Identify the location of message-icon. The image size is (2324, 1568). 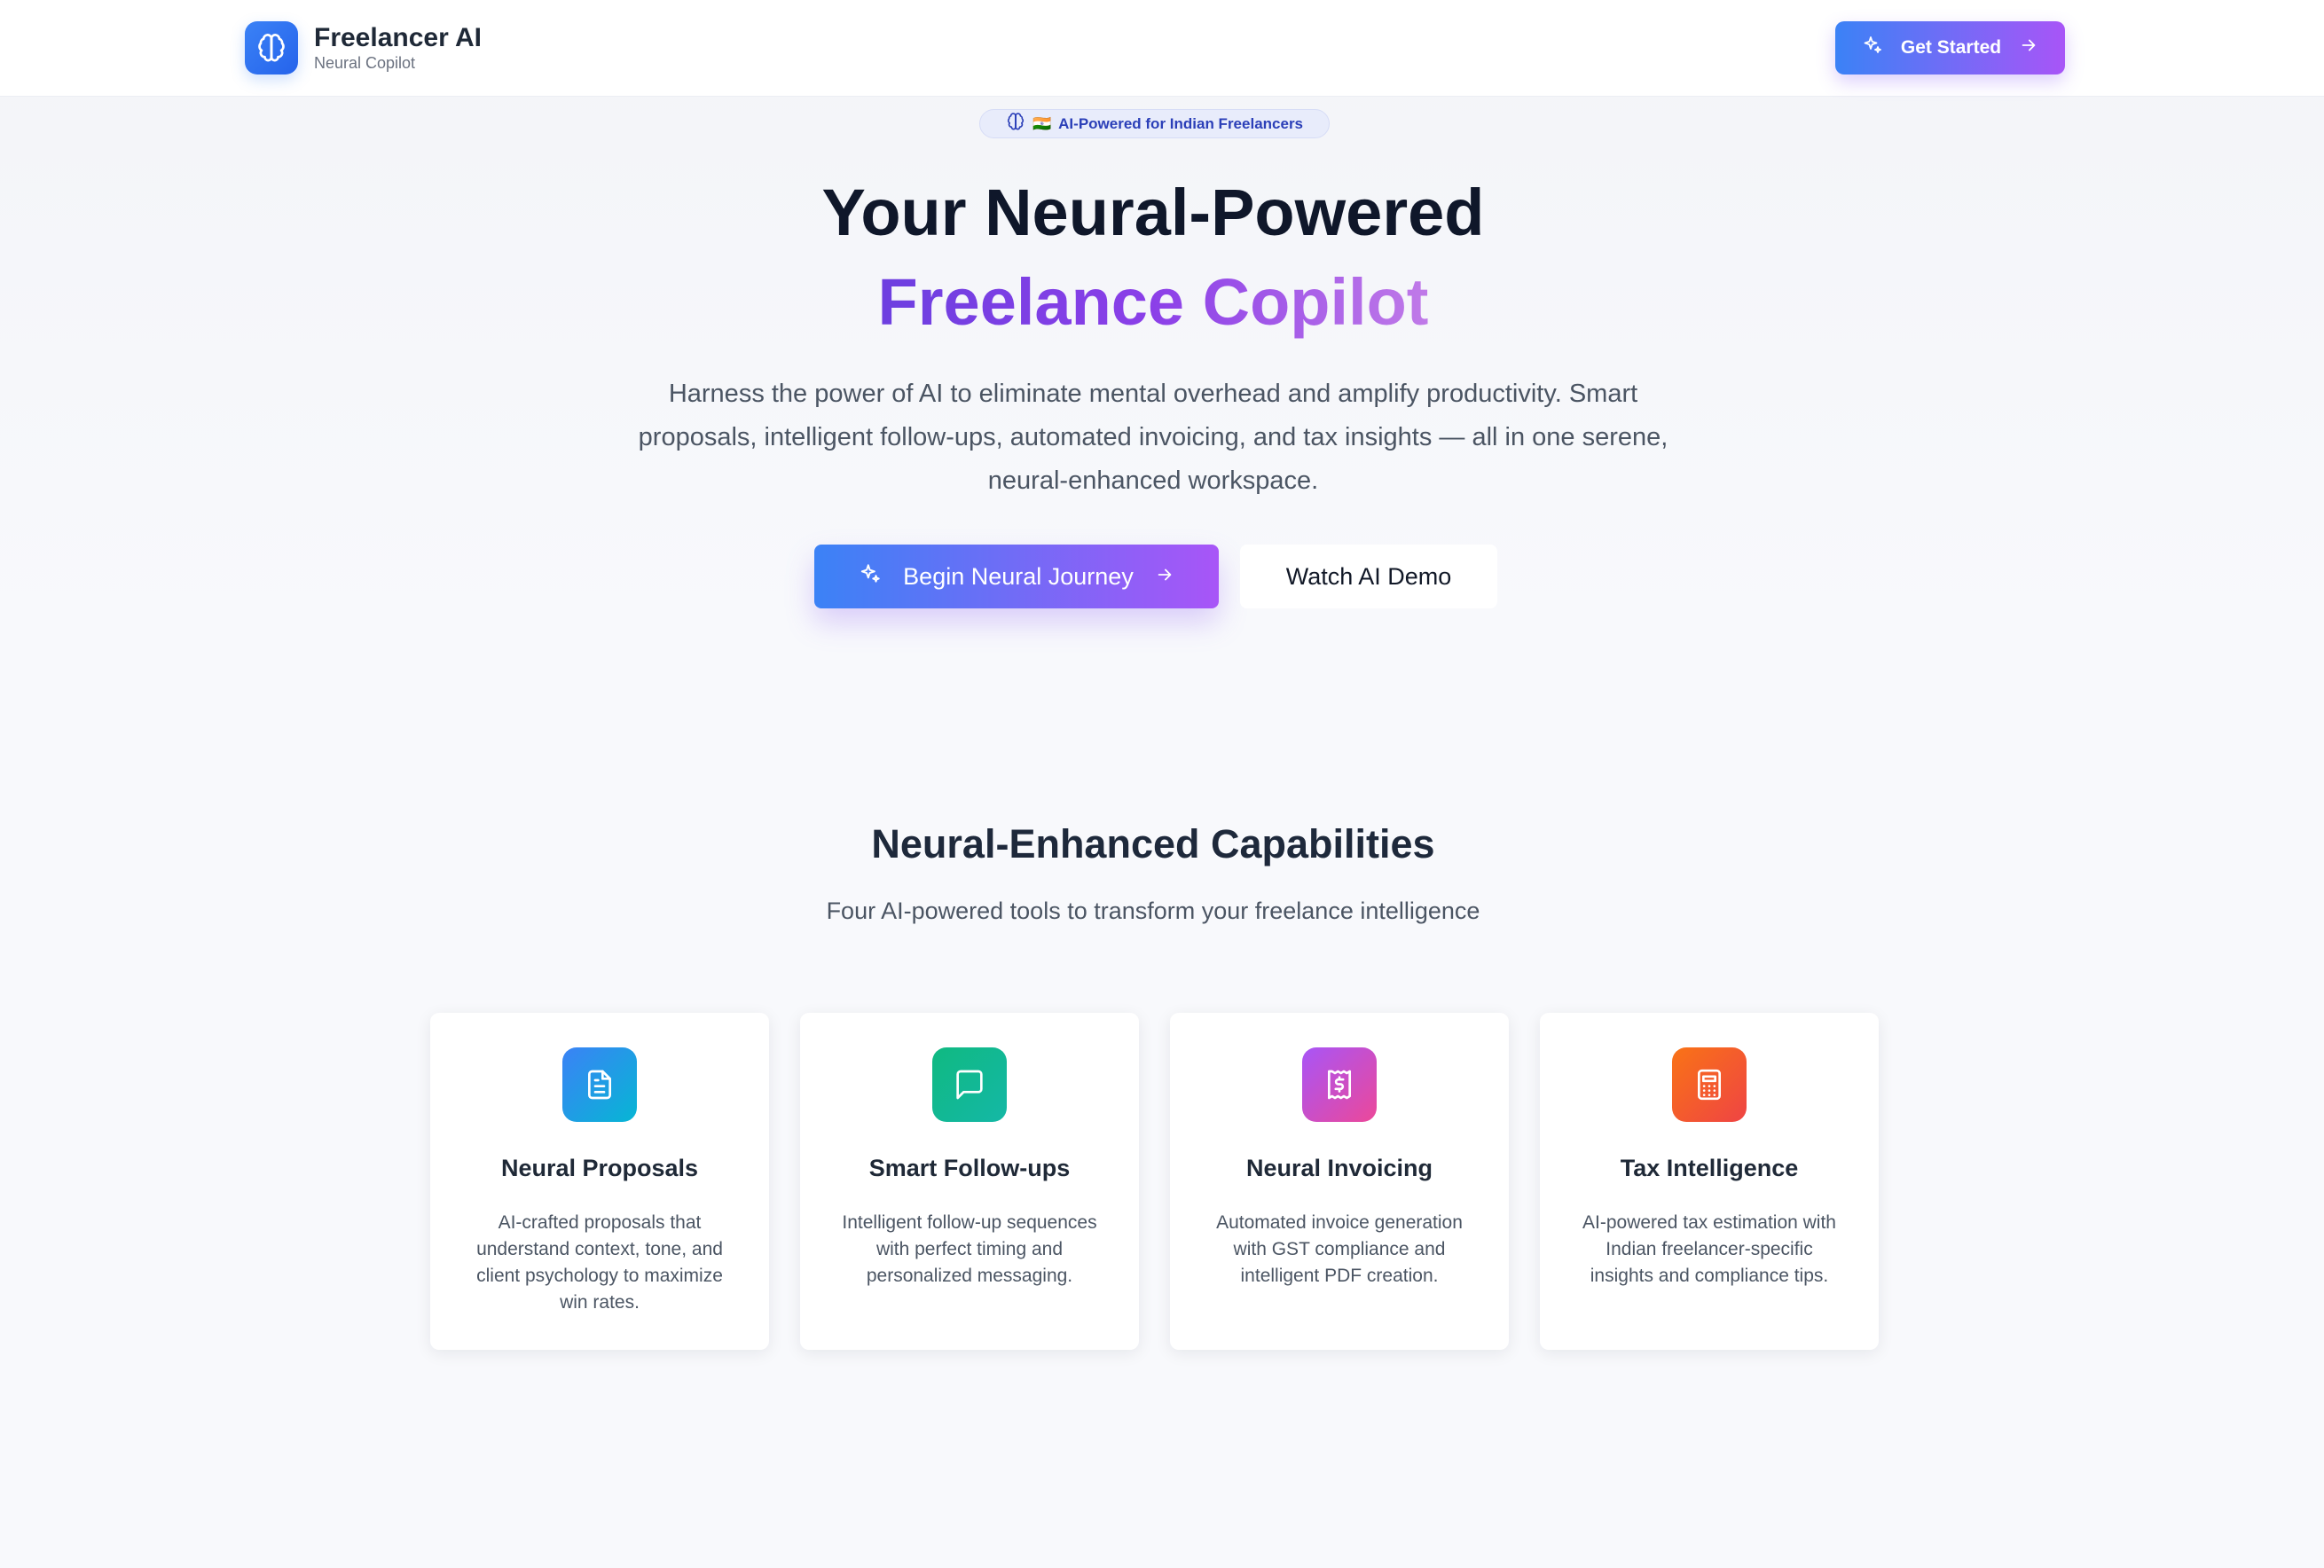
(969, 1084).